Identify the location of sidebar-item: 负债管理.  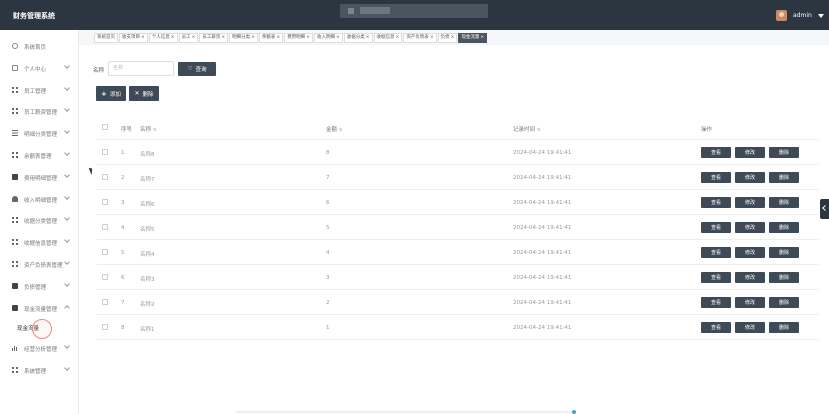
(39, 286).